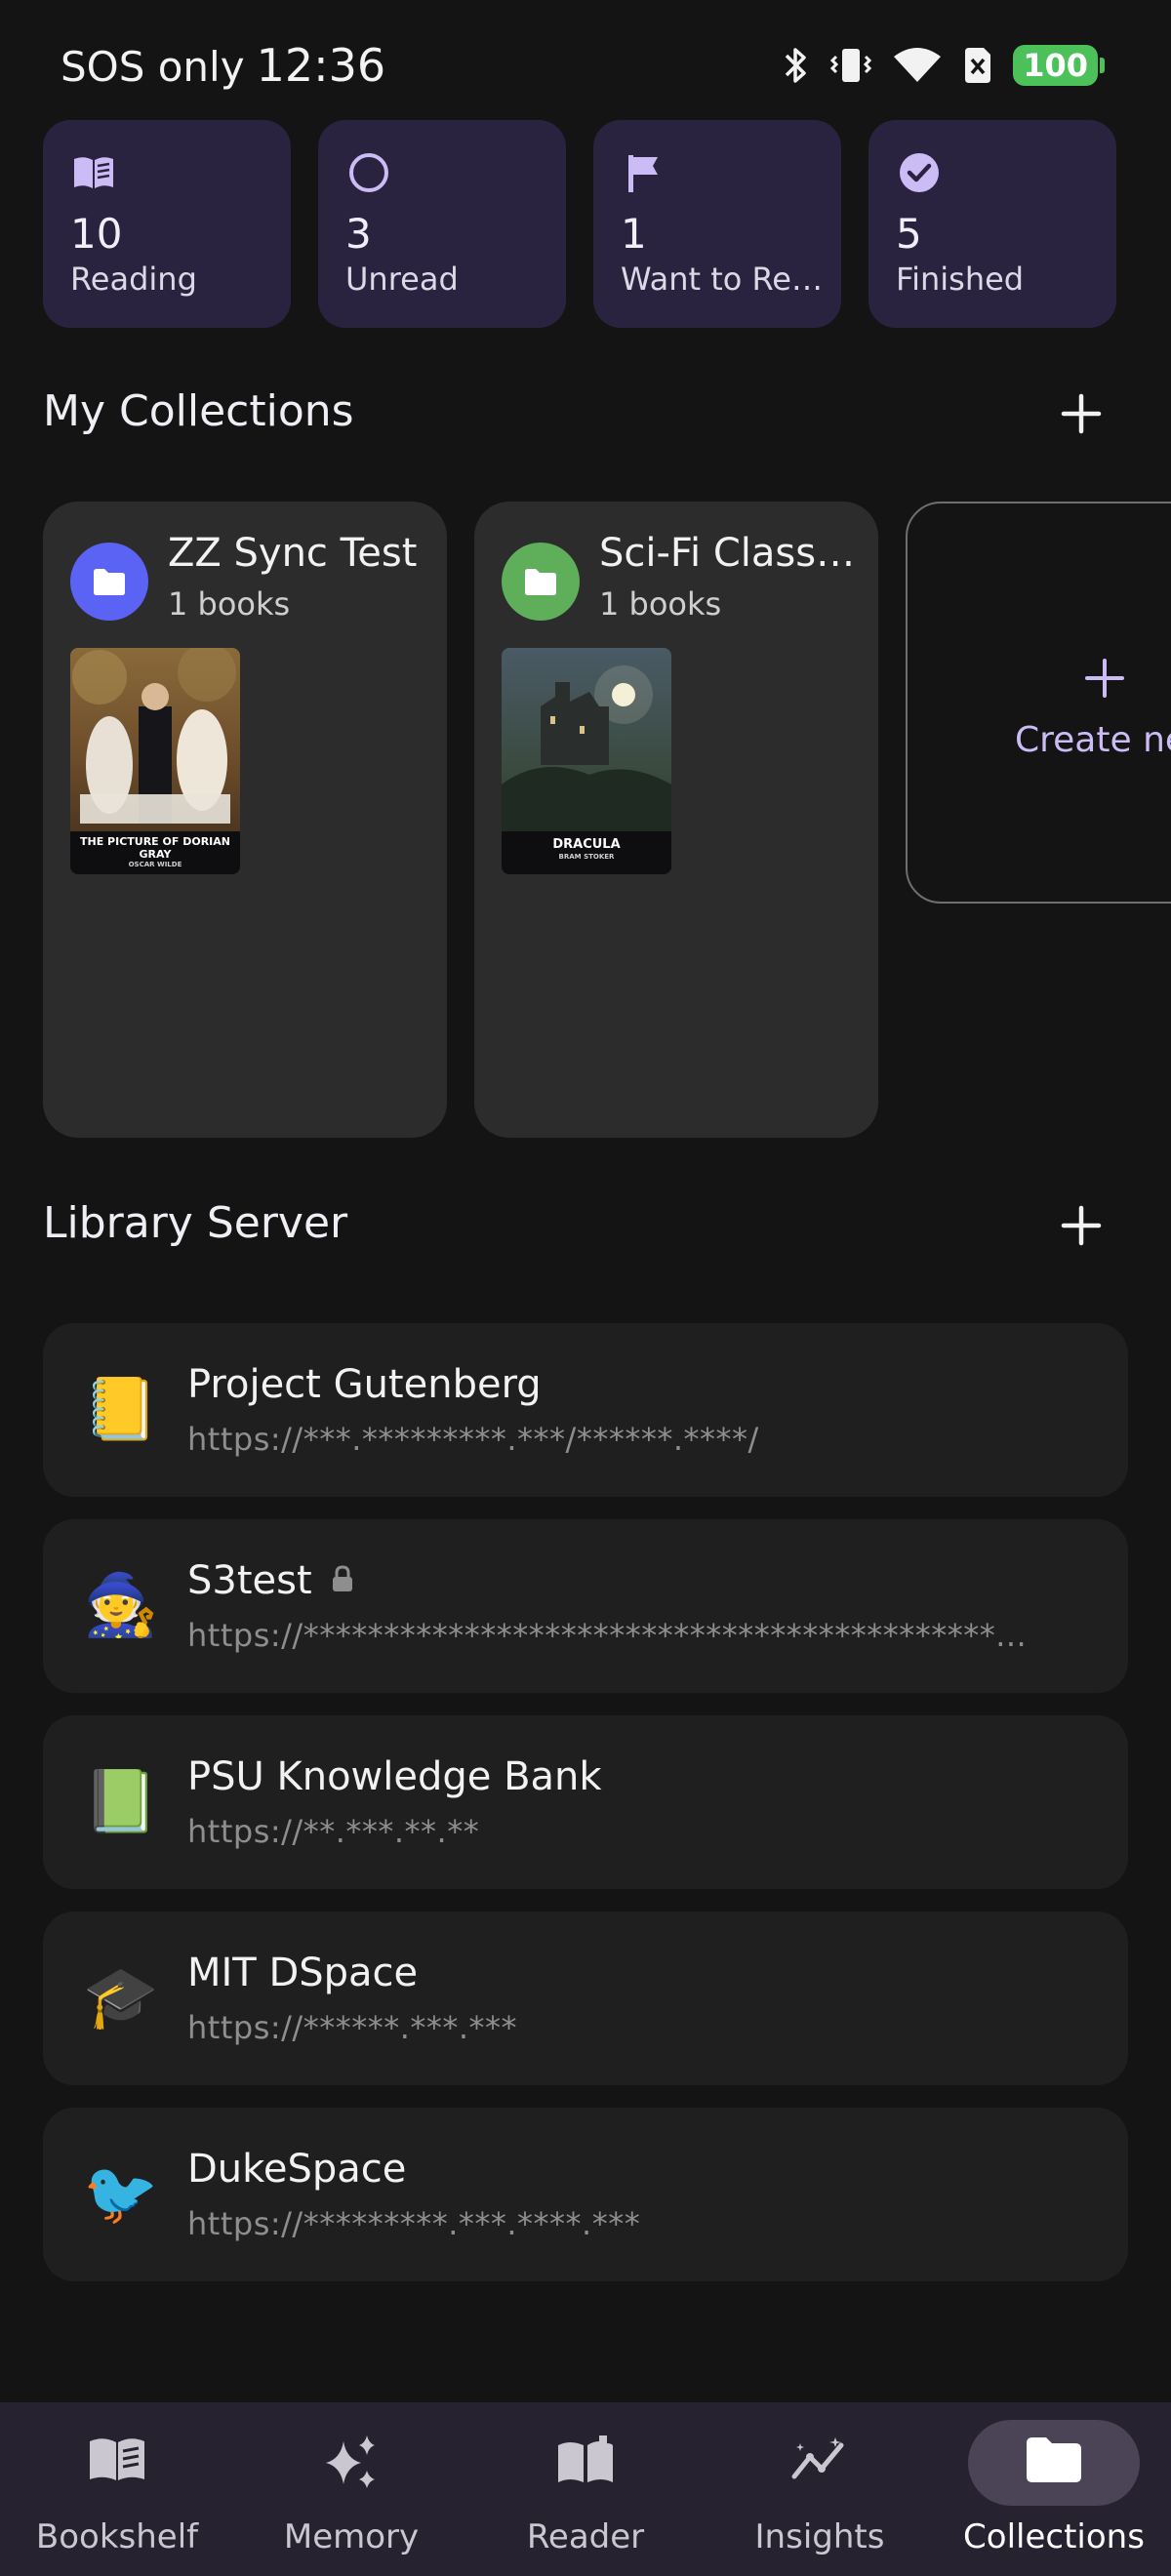 This screenshot has width=1171, height=2576. I want to click on cover-title: THE PICTURE OF DORIAN GRAY, so click(155, 848).